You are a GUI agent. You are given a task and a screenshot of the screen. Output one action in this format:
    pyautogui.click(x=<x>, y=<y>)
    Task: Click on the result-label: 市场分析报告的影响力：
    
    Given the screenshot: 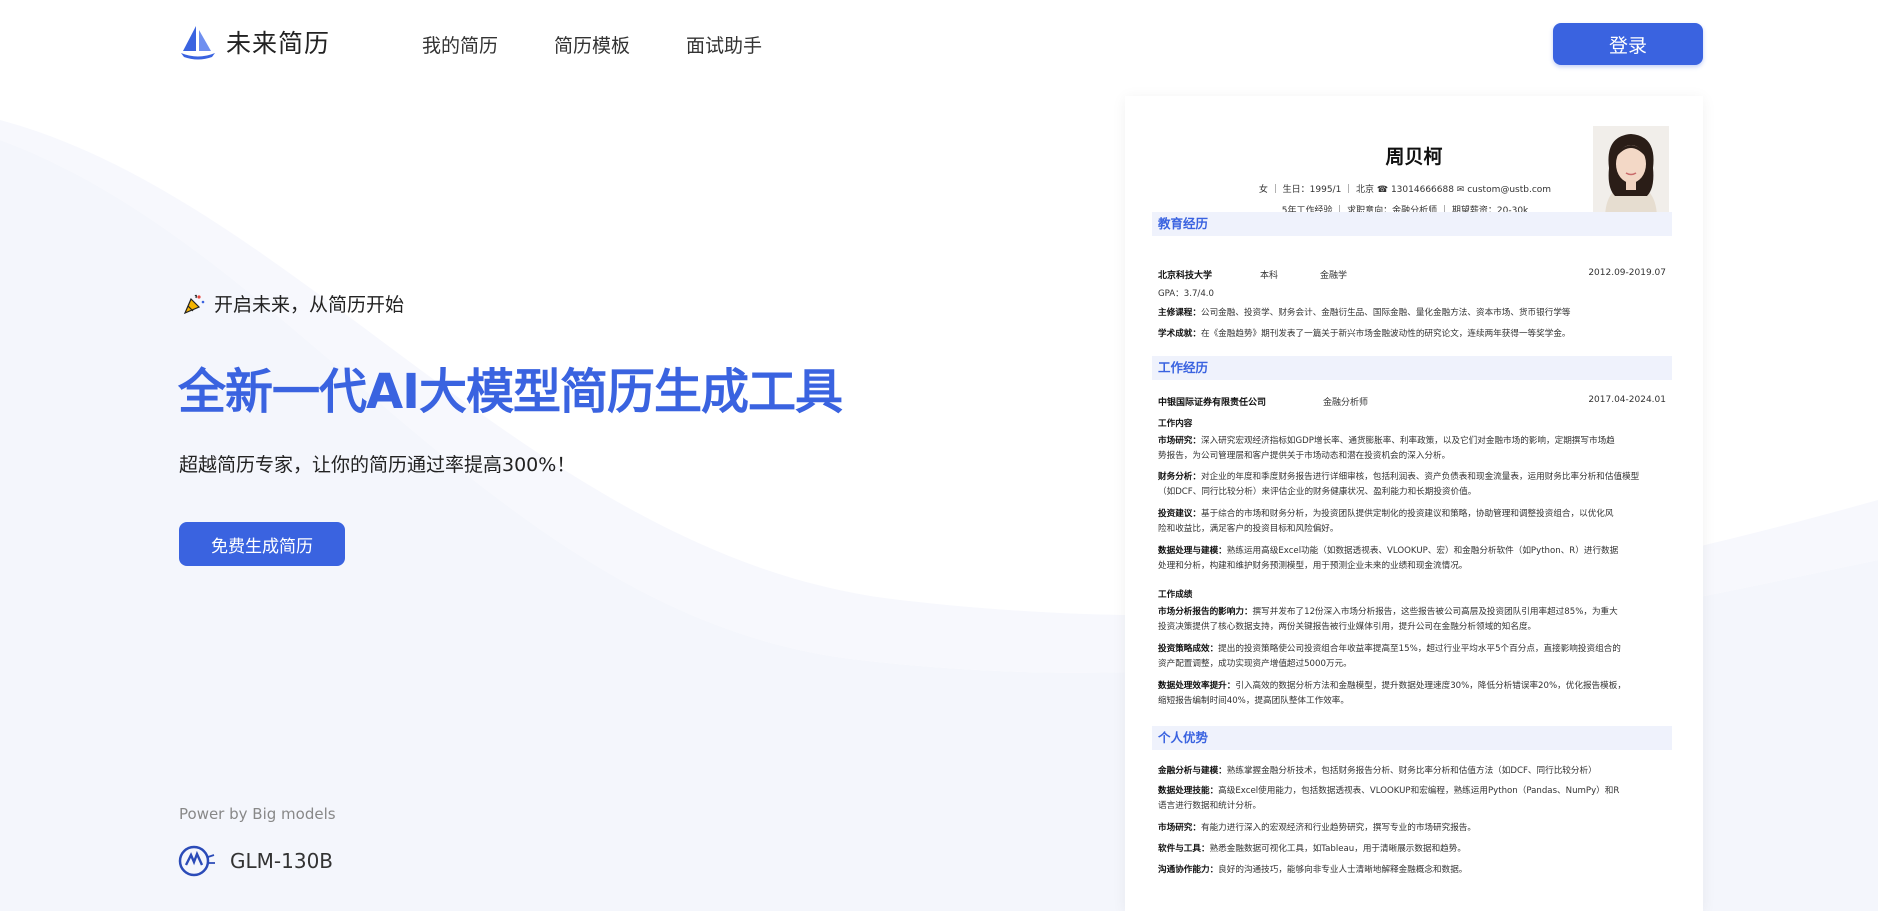 What is the action you would take?
    pyautogui.click(x=1205, y=612)
    